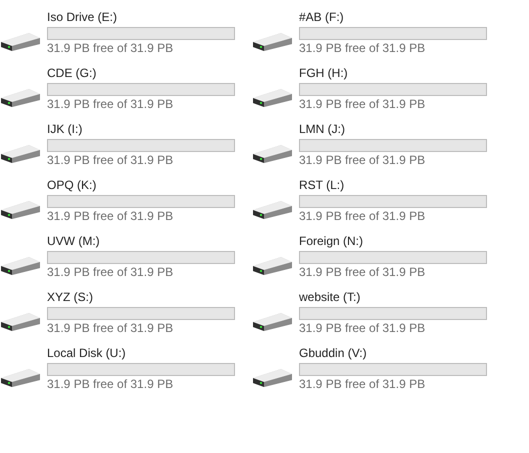 The width and height of the screenshot is (529, 453). Describe the element at coordinates (393, 297) in the screenshot. I see `drive-name: website (T:)` at that location.